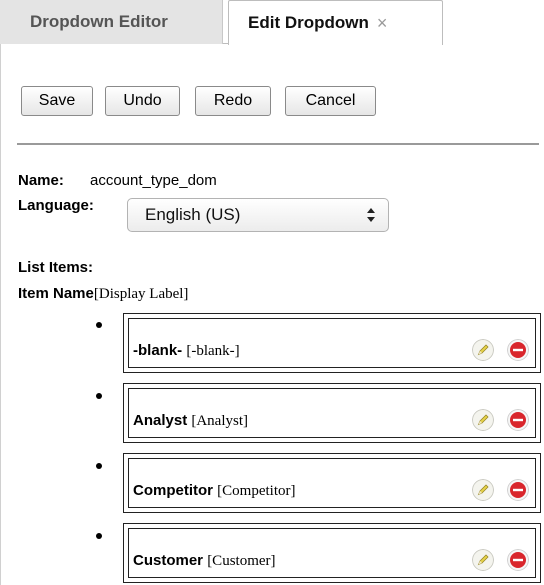 The width and height of the screenshot is (544, 585). I want to click on list-item-text: -blank- [-blank-], so click(186, 351).